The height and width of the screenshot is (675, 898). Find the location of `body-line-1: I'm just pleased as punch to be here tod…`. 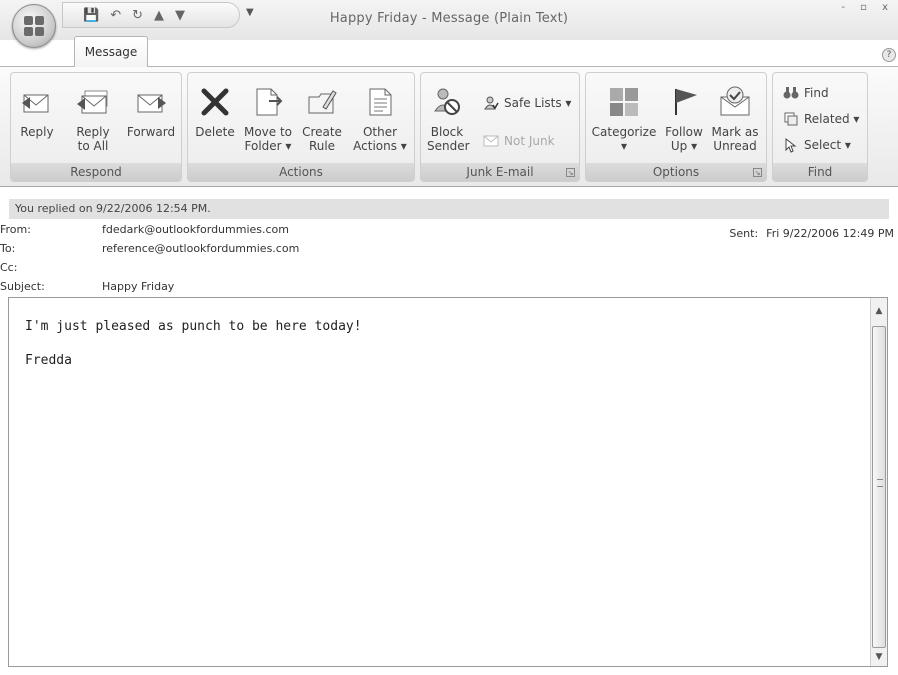

body-line-1: I'm just pleased as punch to be here tod… is located at coordinates (193, 326).